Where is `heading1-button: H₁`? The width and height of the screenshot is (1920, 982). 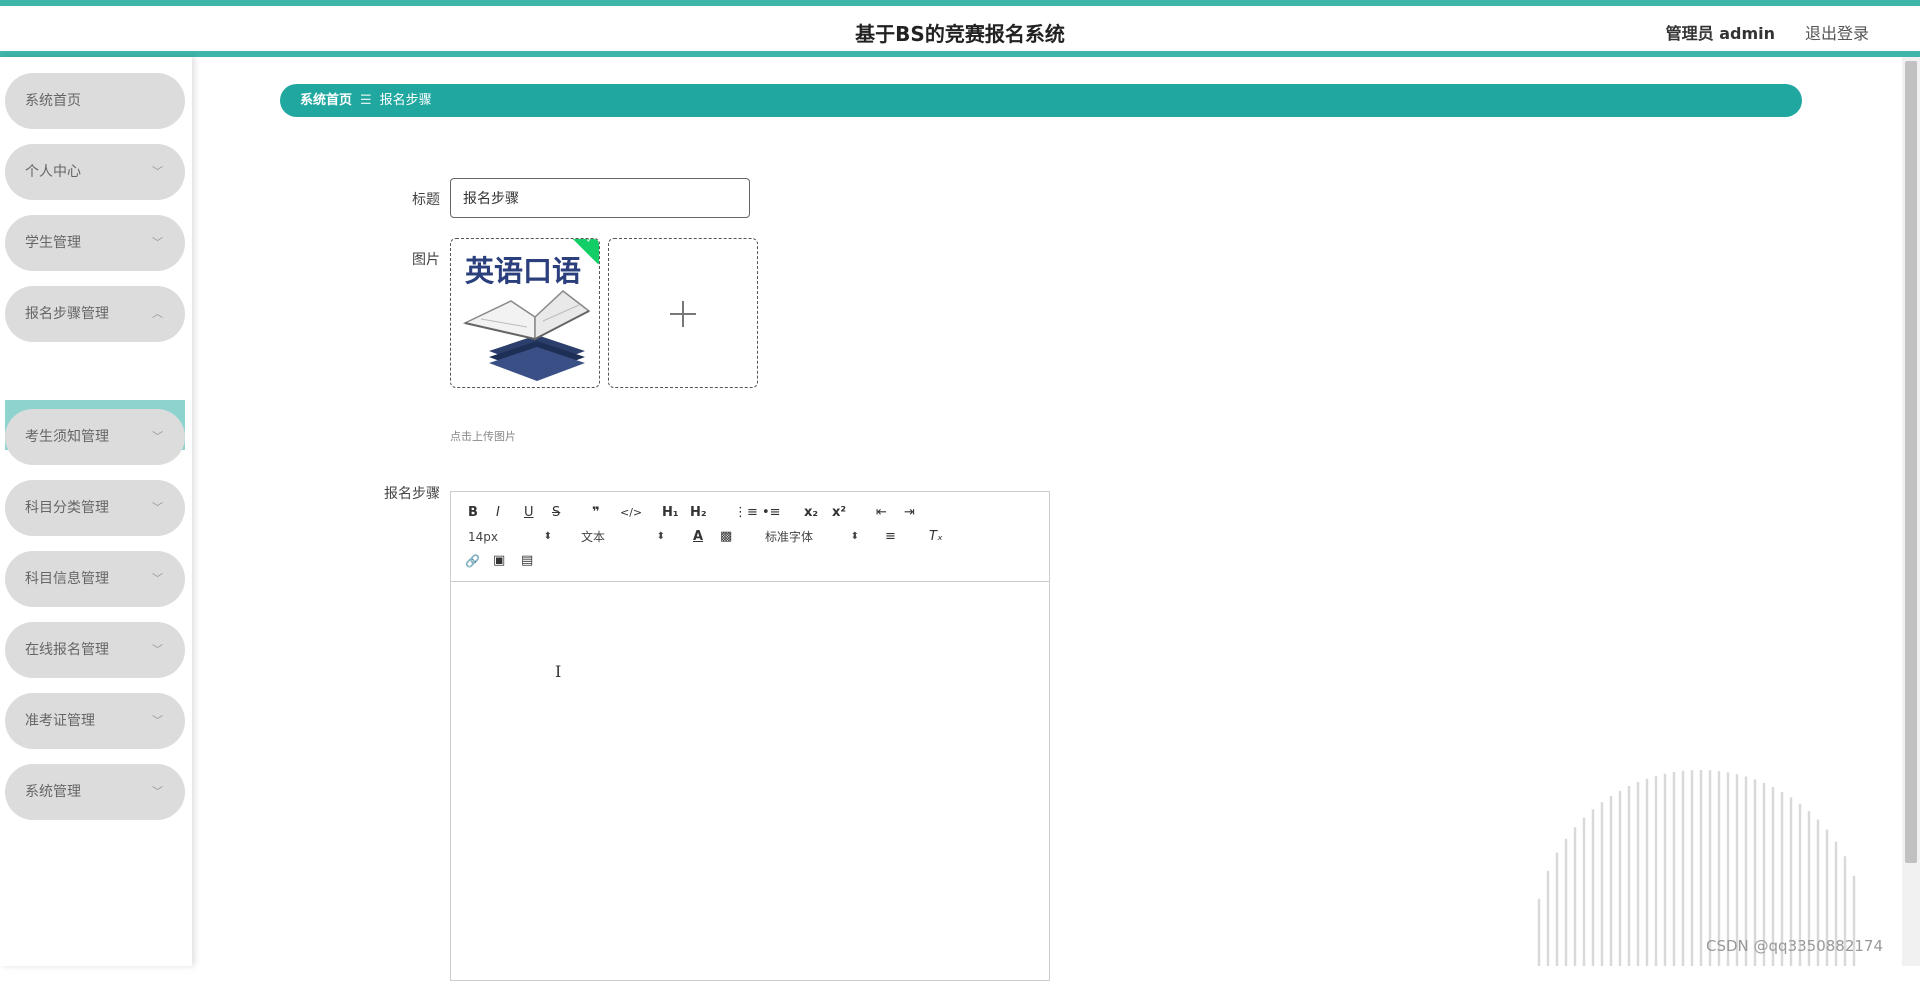
heading1-button: H₁ is located at coordinates (670, 513).